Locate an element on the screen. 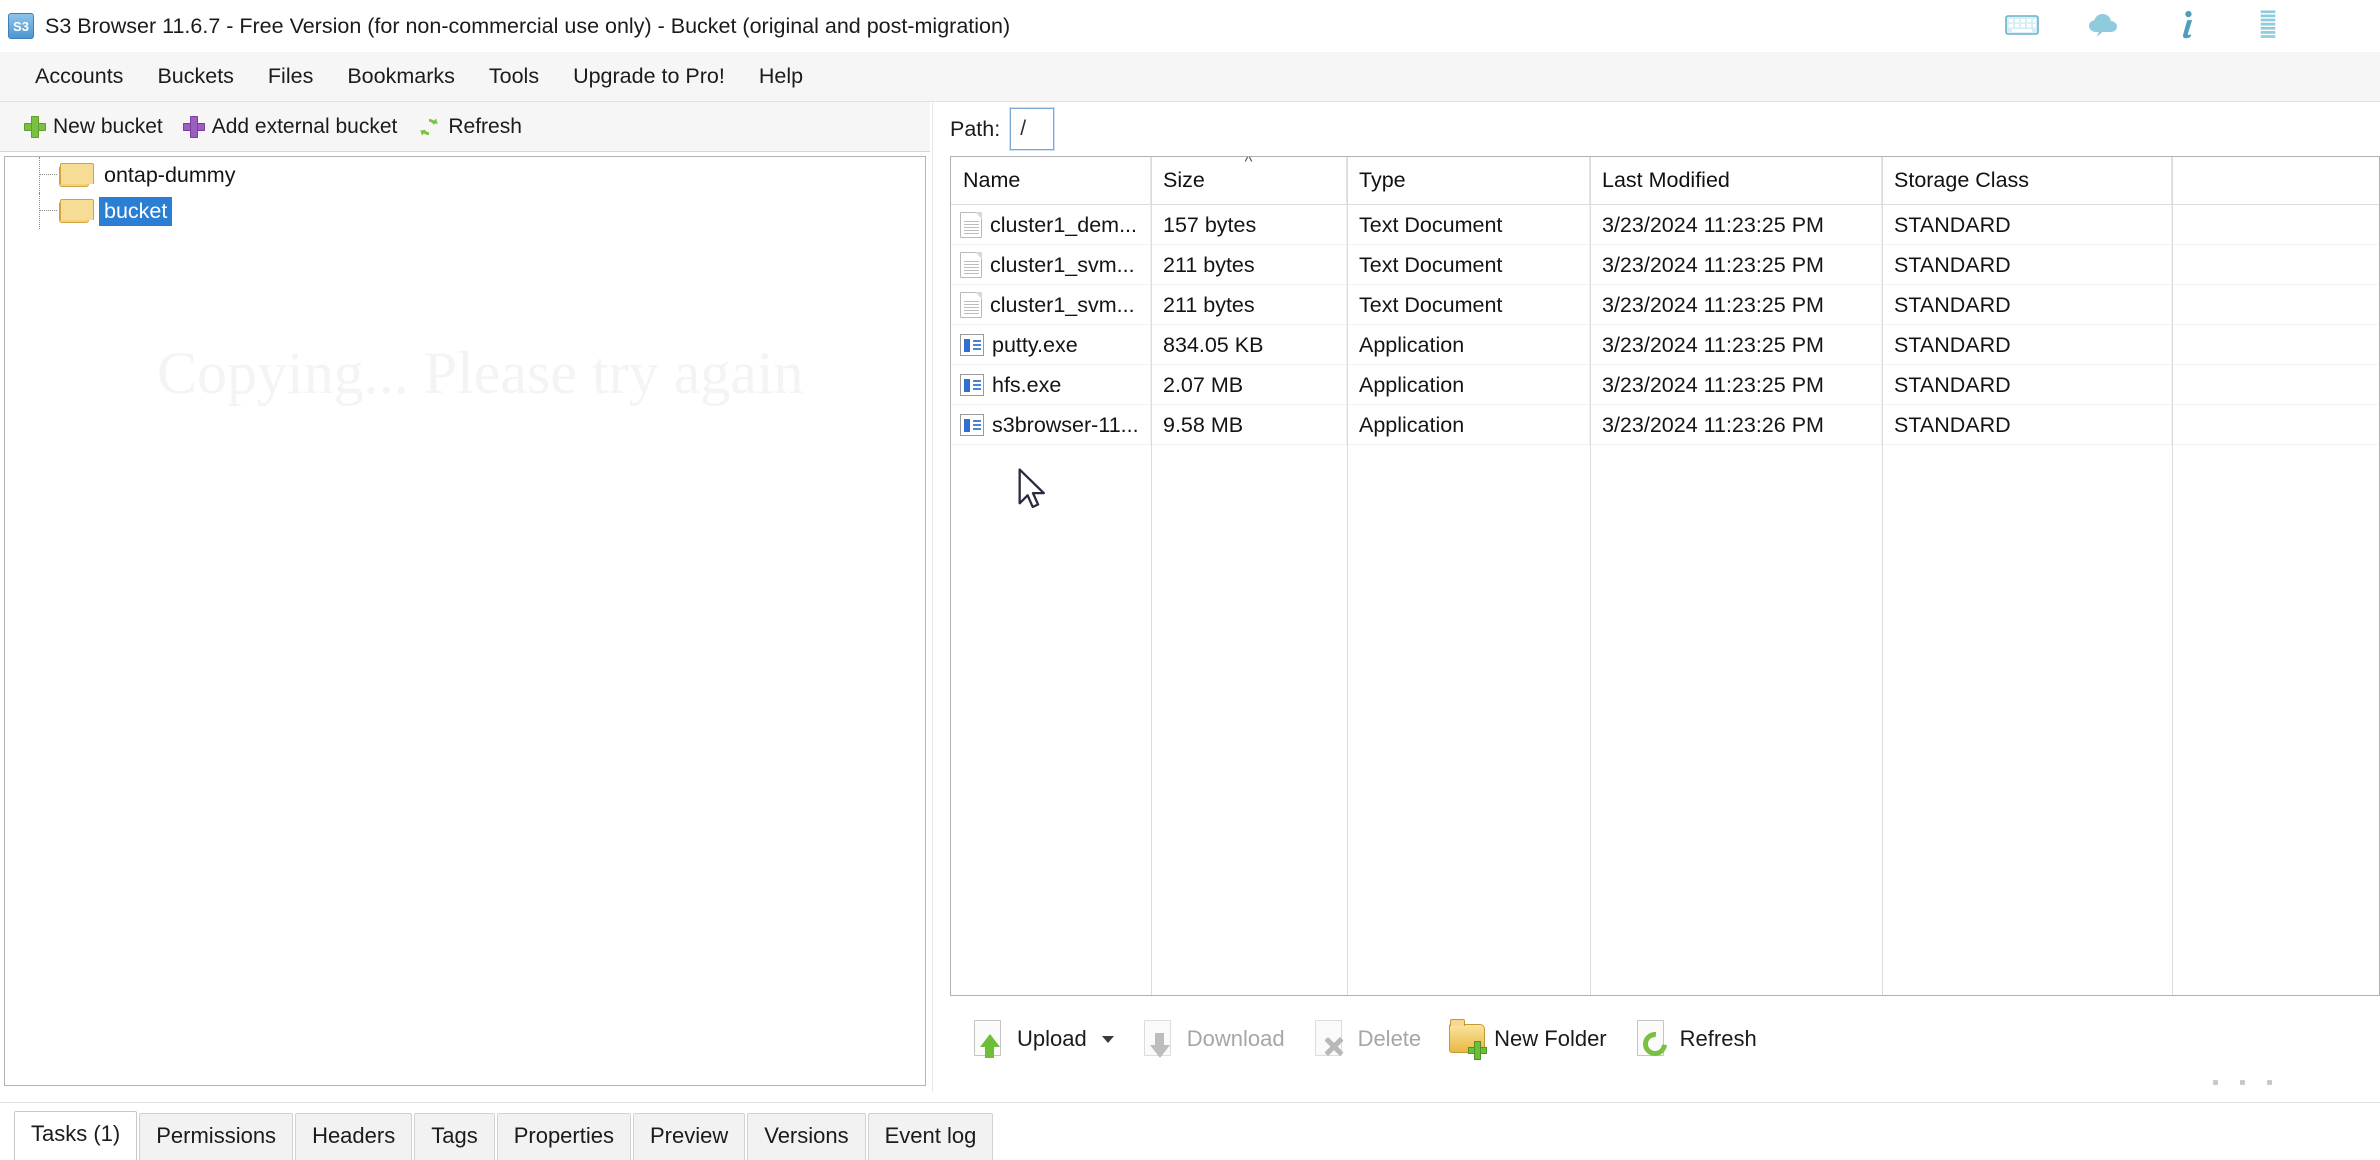 The height and width of the screenshot is (1160, 2380). menu-accounts: Accounts is located at coordinates (79, 76).